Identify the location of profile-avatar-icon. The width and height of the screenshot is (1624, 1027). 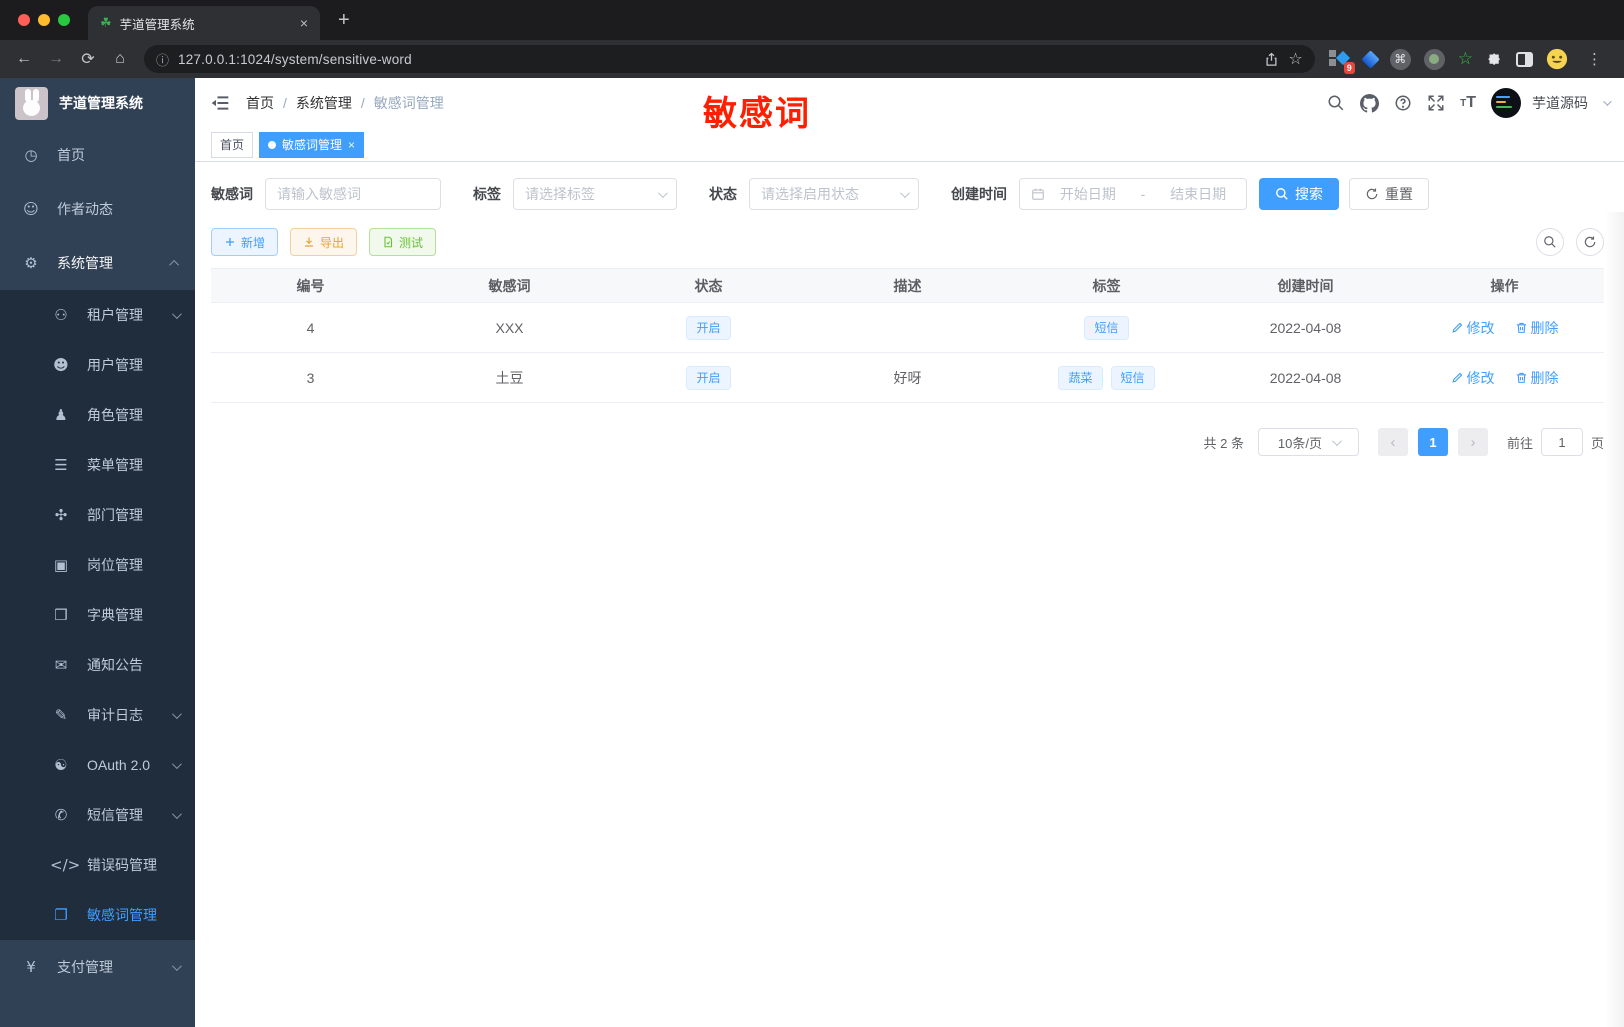
(1557, 59).